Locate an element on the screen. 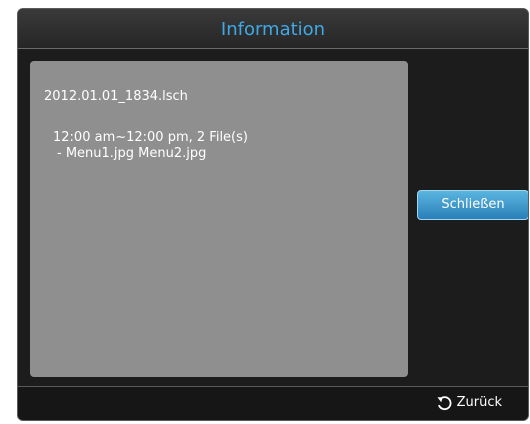 This screenshot has width=530, height=424. dialog-title: Information is located at coordinates (273, 29).